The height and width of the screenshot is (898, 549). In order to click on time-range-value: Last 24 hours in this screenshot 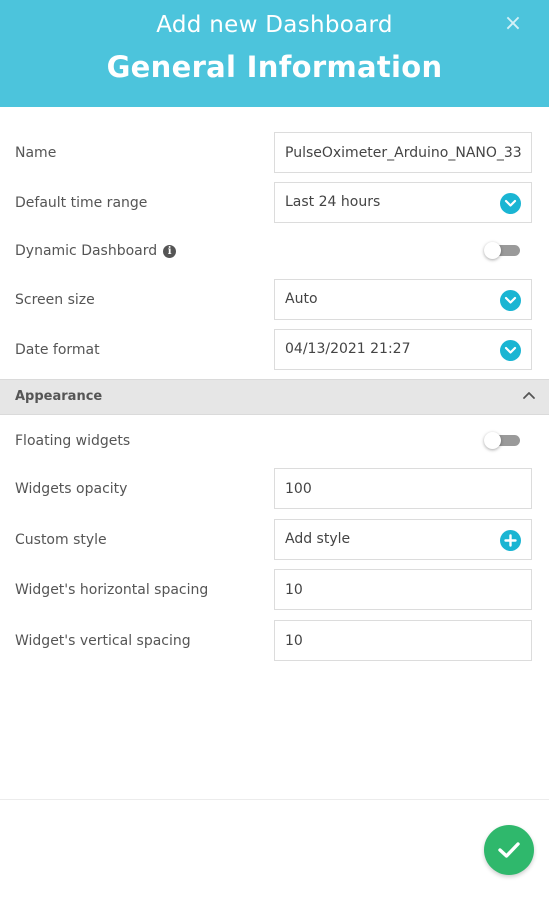, I will do `click(333, 202)`.